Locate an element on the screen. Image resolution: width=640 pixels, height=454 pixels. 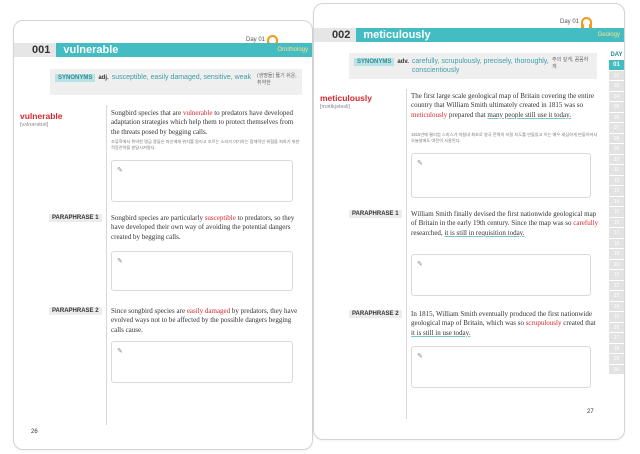
pronunciation: [mətikjələsli] is located at coordinates (335, 107).